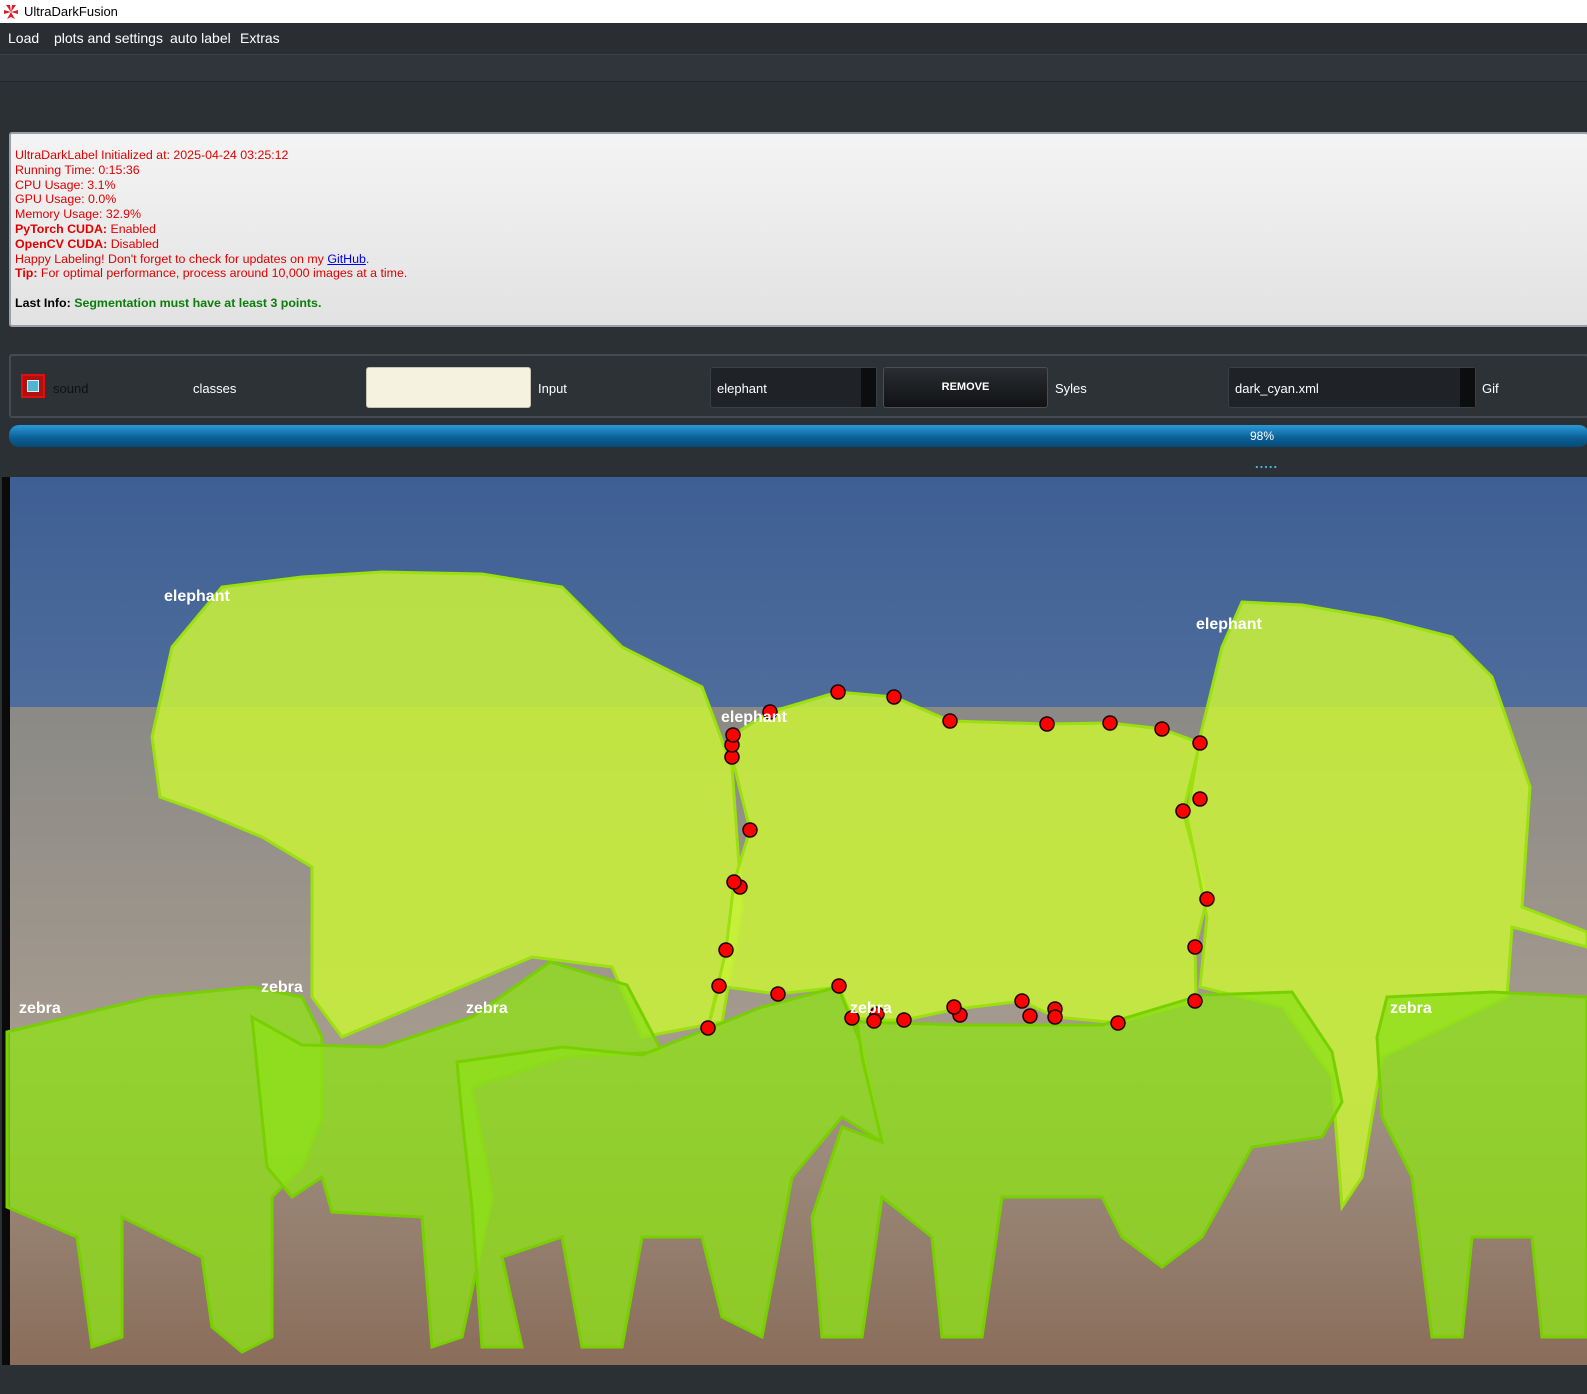 This screenshot has height=1394, width=1587. What do you see at coordinates (793, 1379) in the screenshot?
I see `status-bar` at bounding box center [793, 1379].